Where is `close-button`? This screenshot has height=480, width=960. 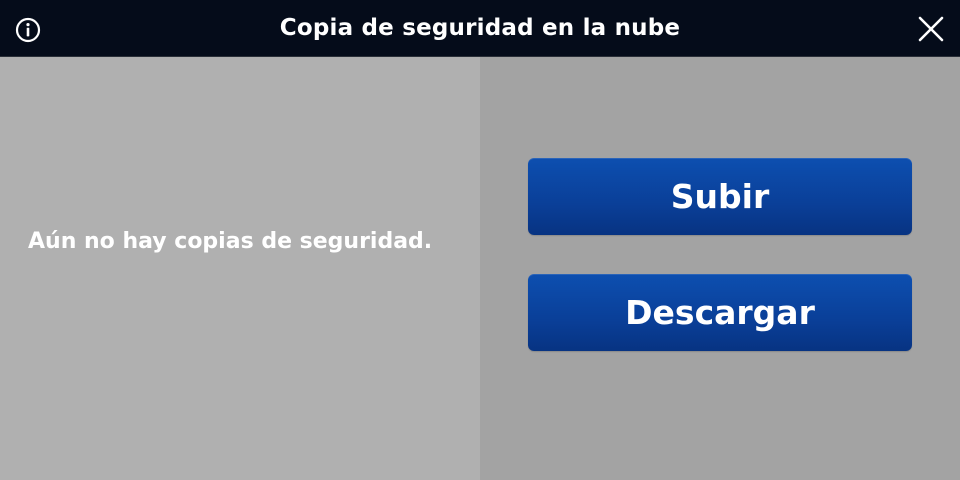 close-button is located at coordinates (931, 29).